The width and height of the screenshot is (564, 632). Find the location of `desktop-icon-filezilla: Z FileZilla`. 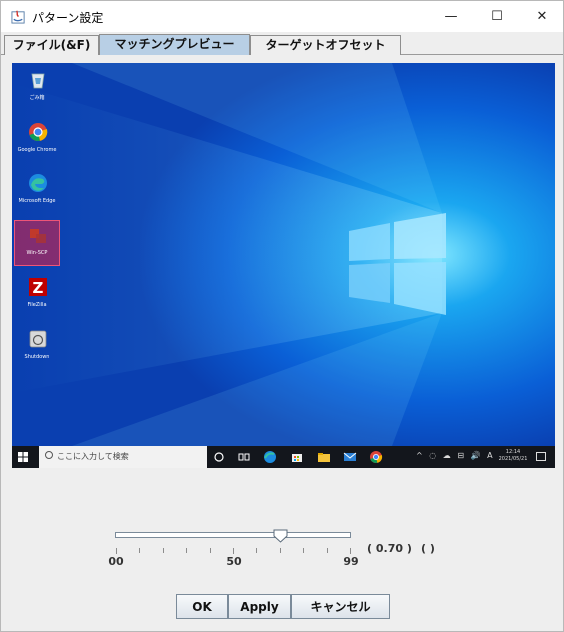

desktop-icon-filezilla: Z FileZilla is located at coordinates (37, 295).